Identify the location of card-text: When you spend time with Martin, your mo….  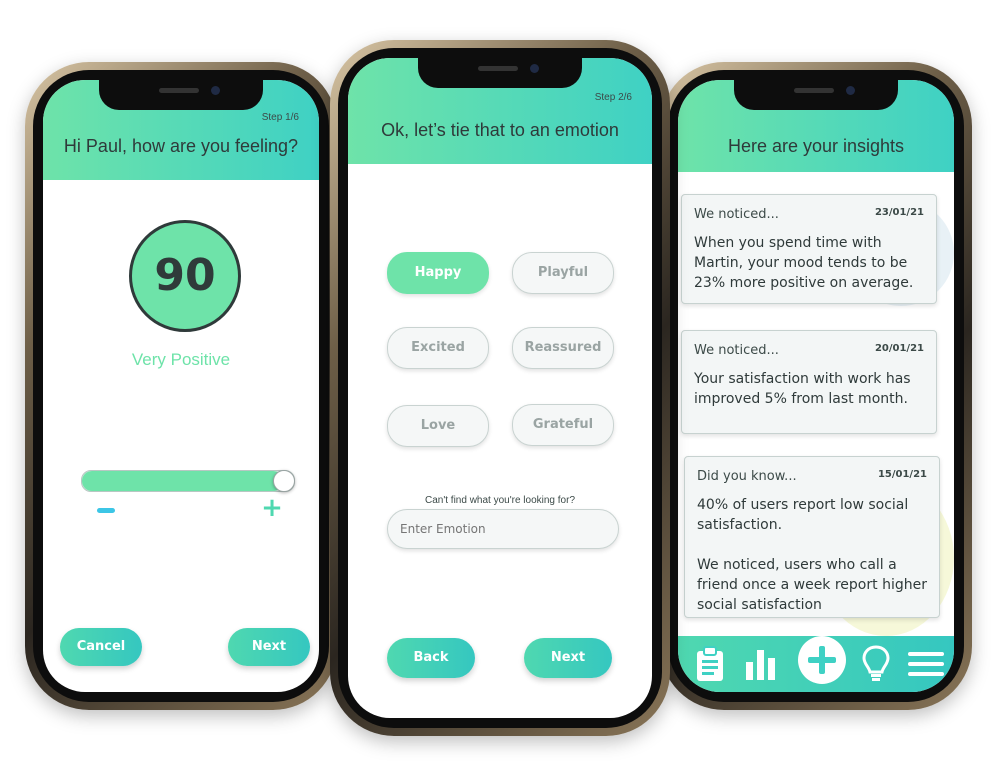
(804, 263).